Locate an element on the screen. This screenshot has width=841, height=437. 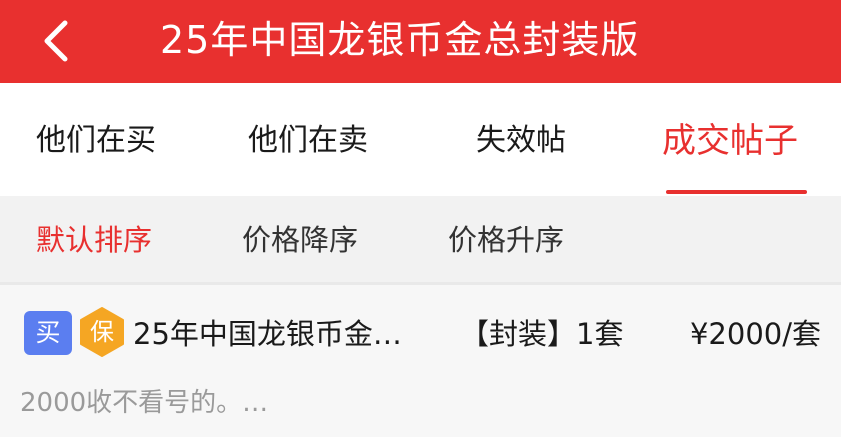
back-button is located at coordinates (56, 41).